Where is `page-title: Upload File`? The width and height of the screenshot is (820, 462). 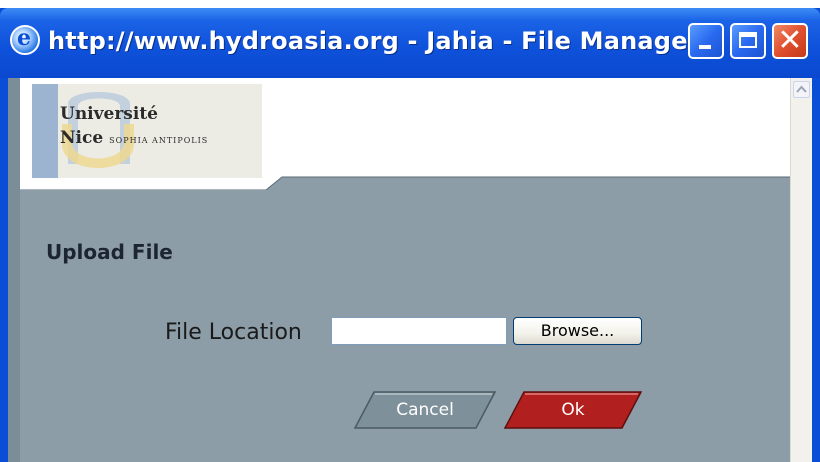
page-title: Upload File is located at coordinates (109, 252).